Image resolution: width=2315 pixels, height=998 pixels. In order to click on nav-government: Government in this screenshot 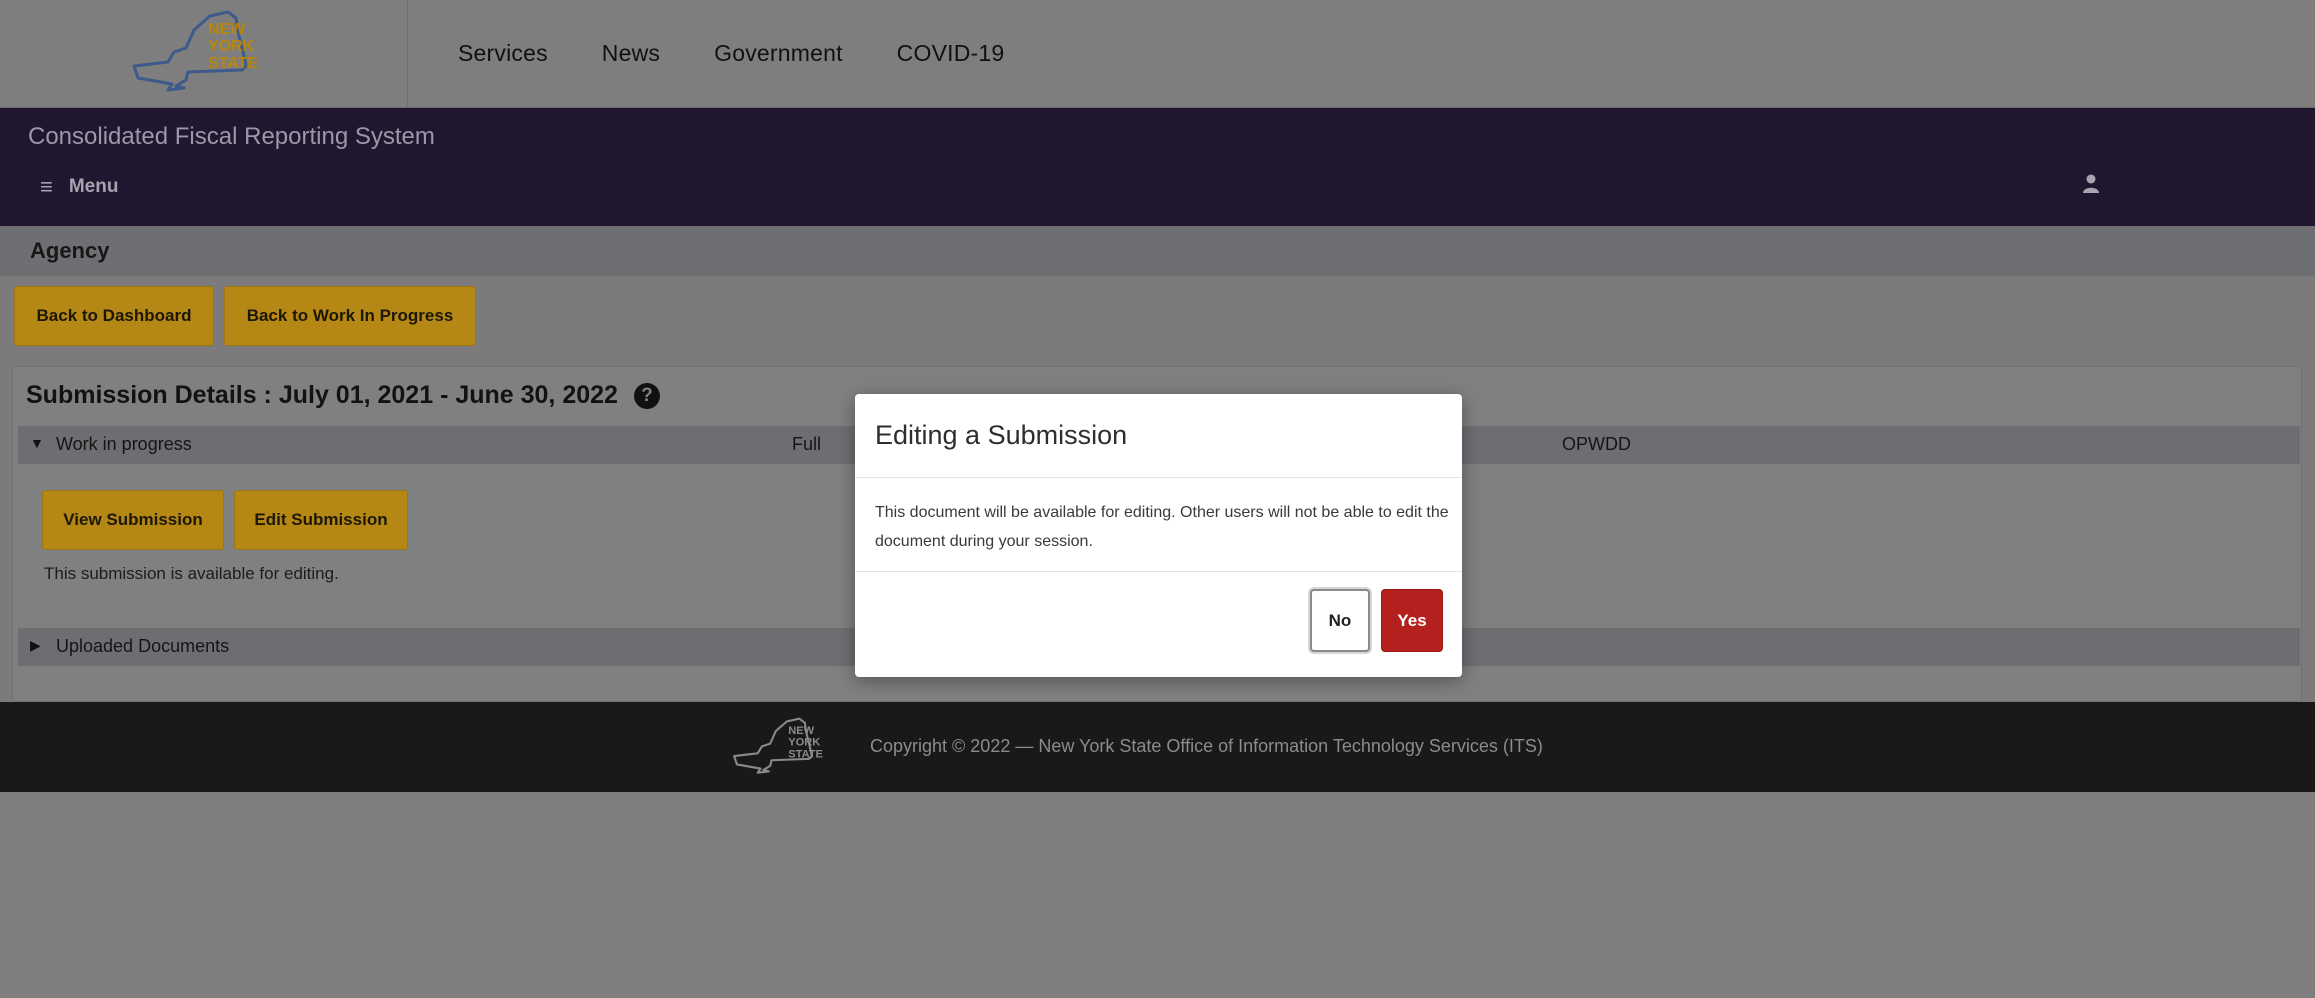, I will do `click(778, 53)`.